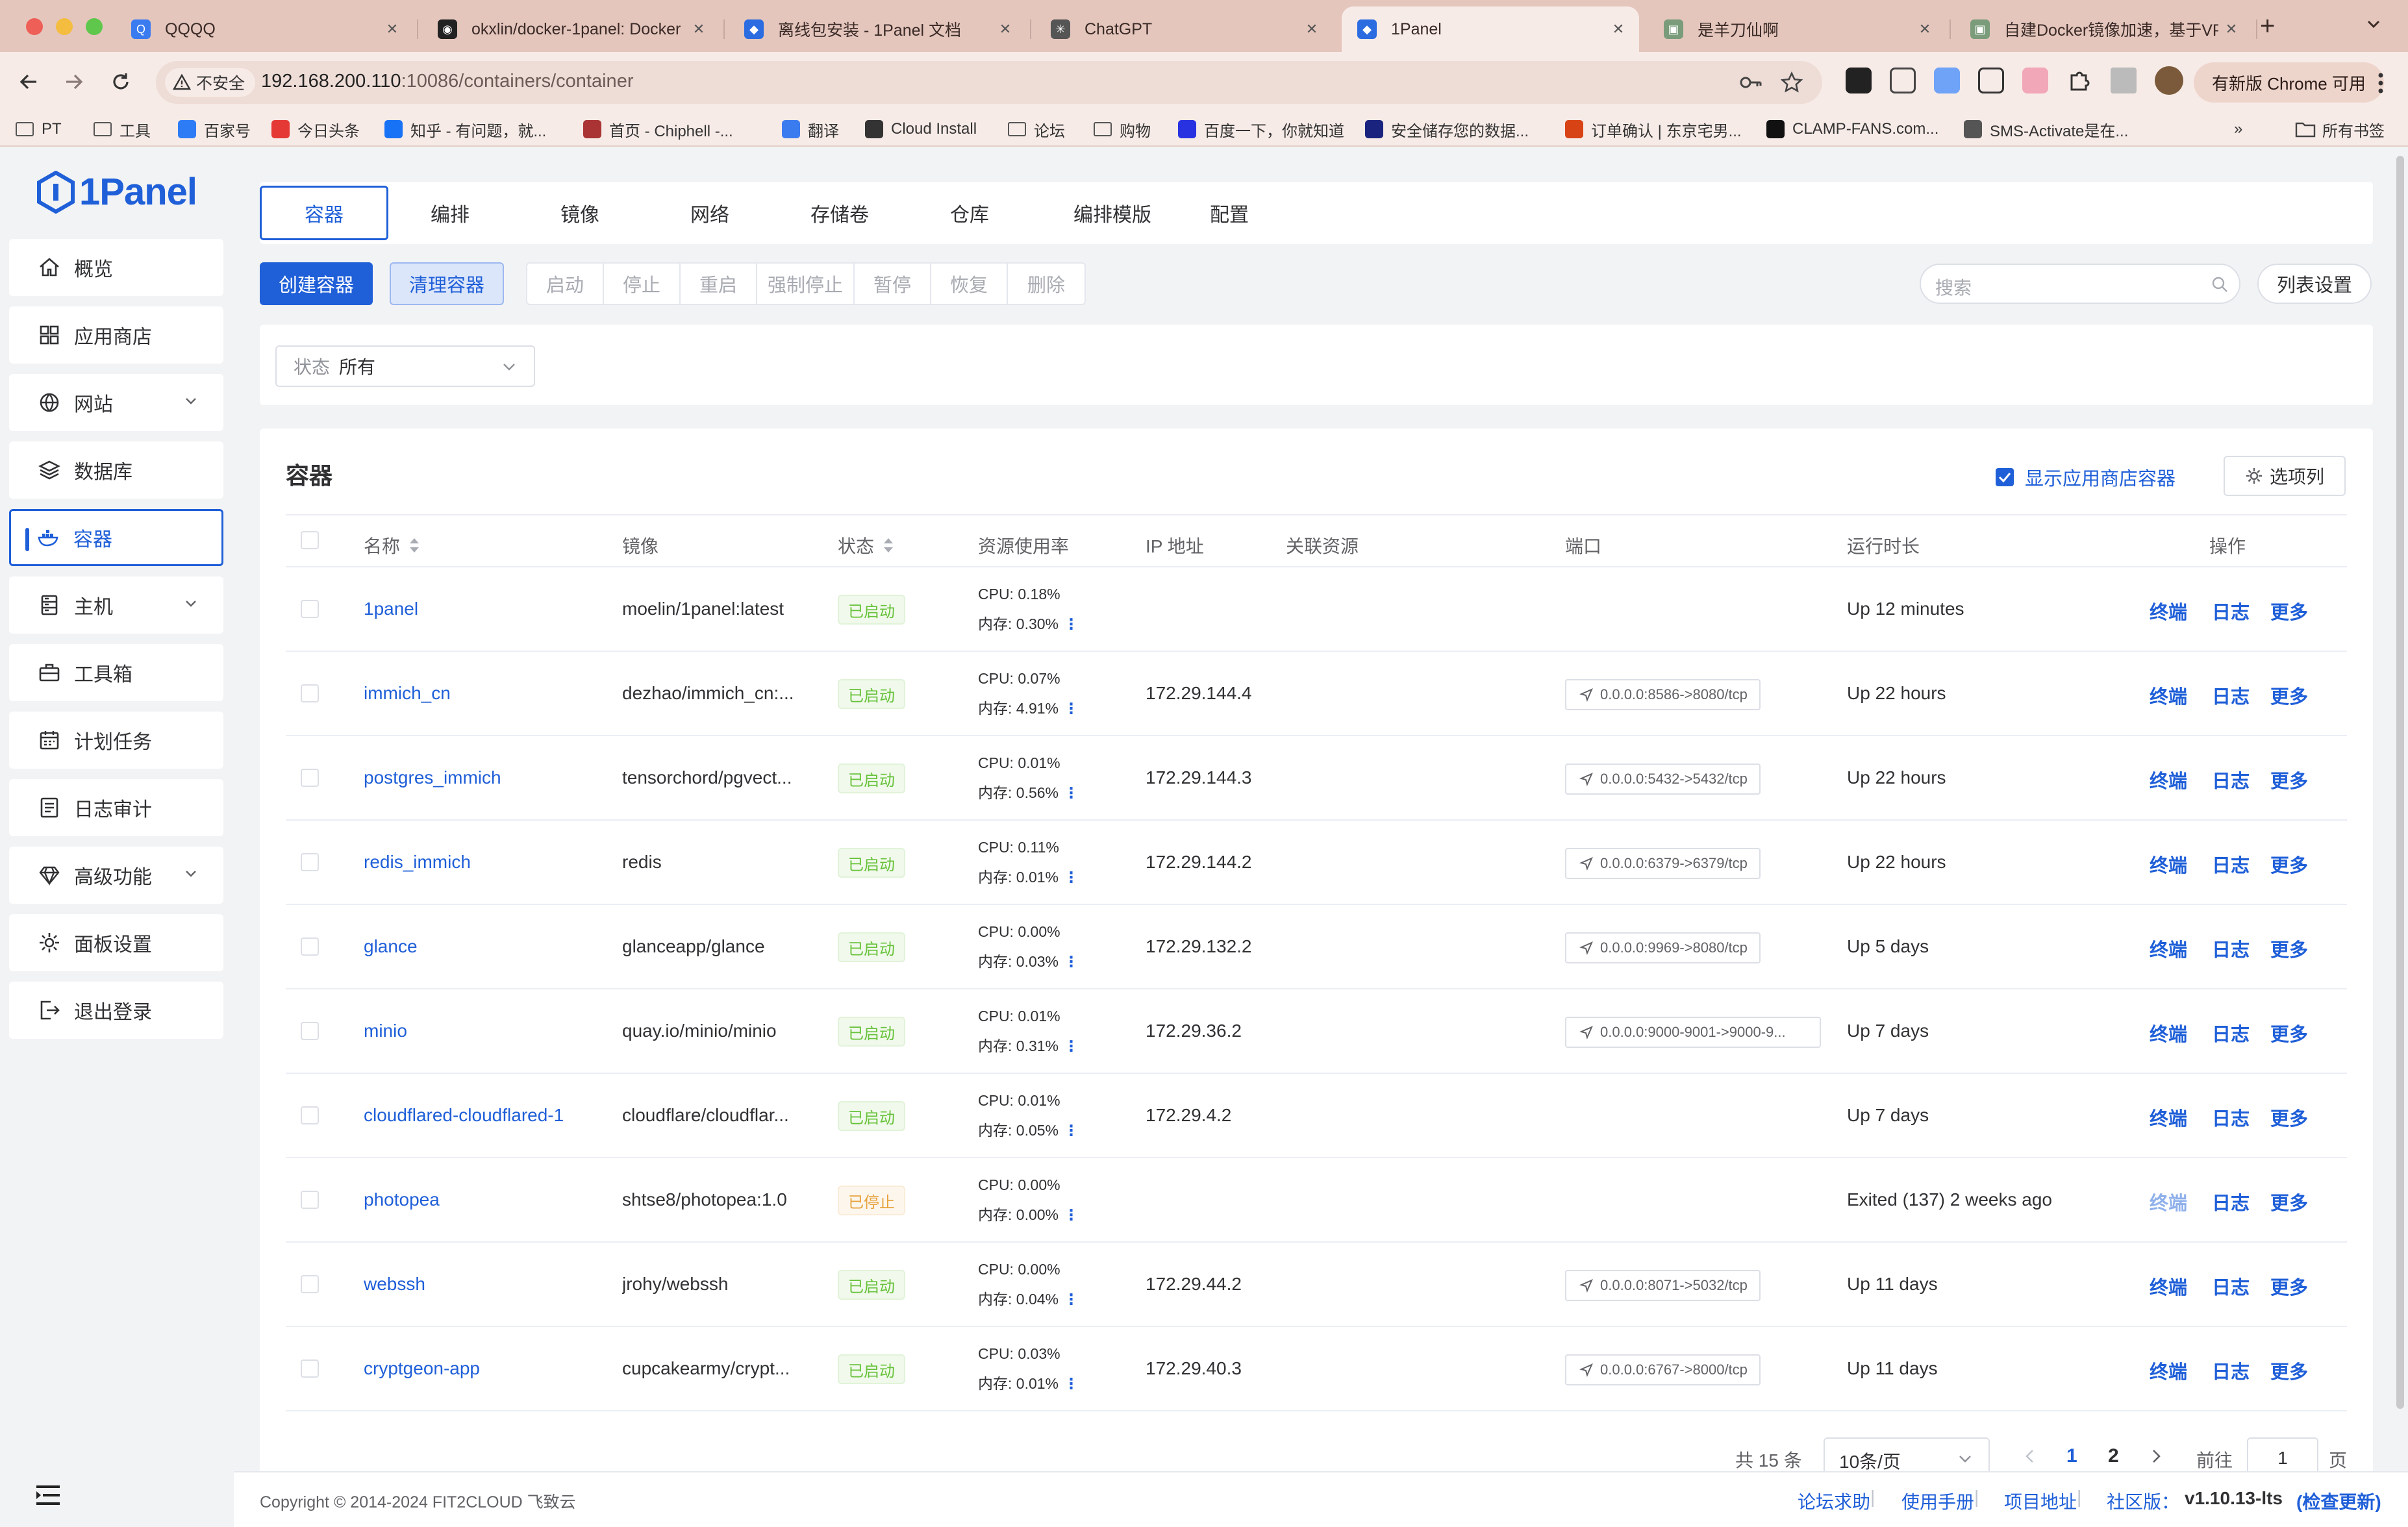 The image size is (2408, 1527). Describe the element at coordinates (806, 284) in the screenshot. I see `batch-action-button: 强制停止` at that location.